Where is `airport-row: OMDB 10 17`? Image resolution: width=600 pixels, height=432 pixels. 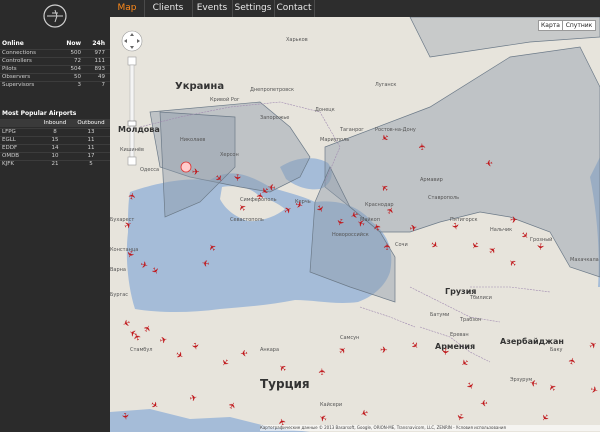 airport-row: OMDB 10 17 is located at coordinates (55, 156).